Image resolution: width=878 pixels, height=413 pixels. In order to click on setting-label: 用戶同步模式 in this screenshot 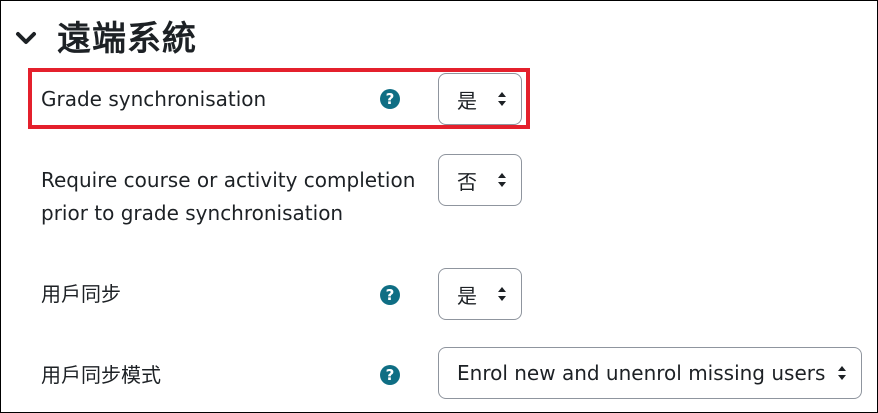, I will do `click(101, 375)`.